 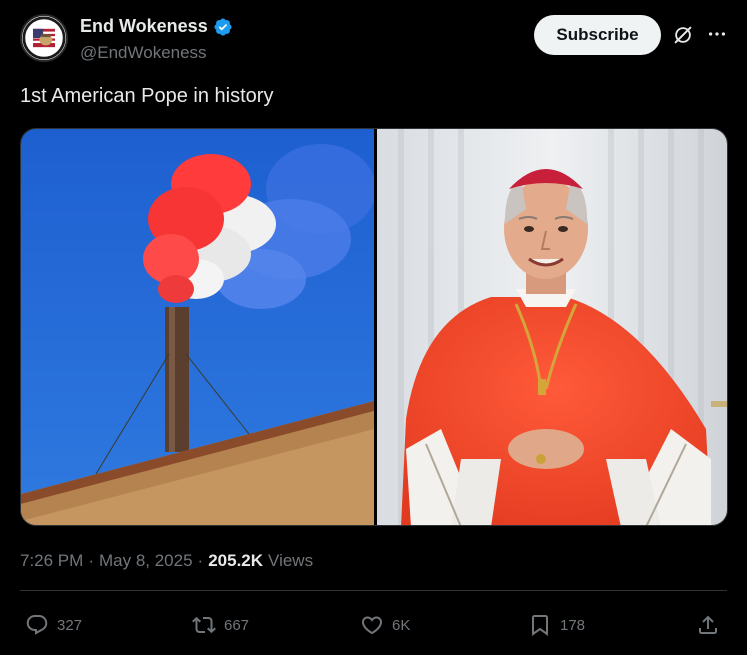 I want to click on heart-icon, so click(x=372, y=625).